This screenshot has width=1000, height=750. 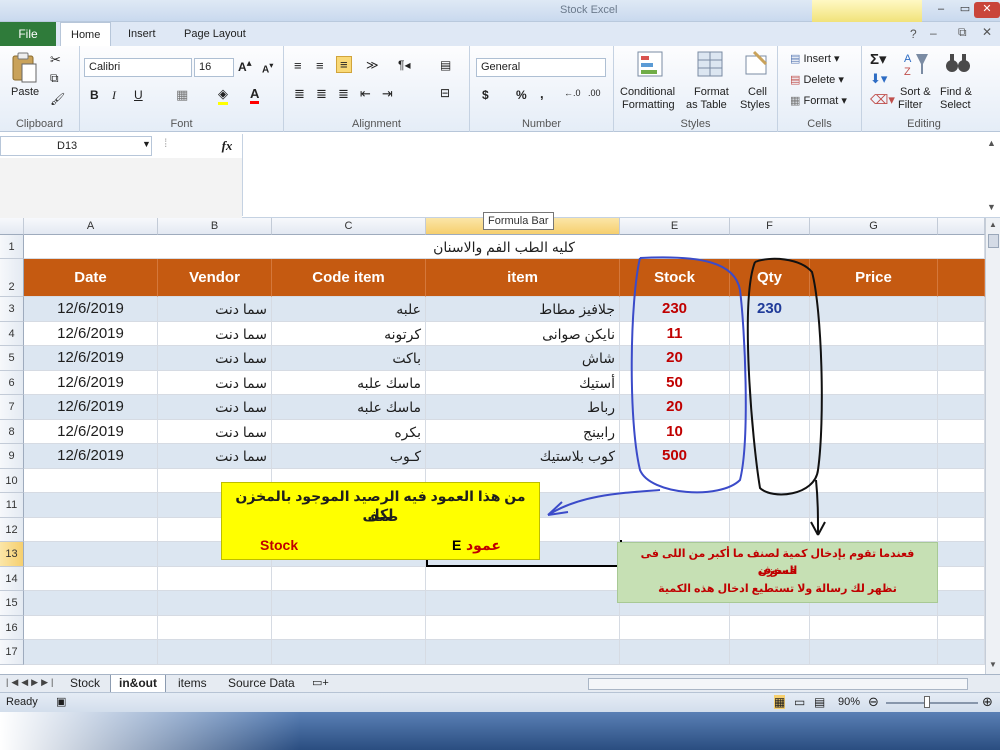 I want to click on row-header-15: 15, so click(x=12, y=603).